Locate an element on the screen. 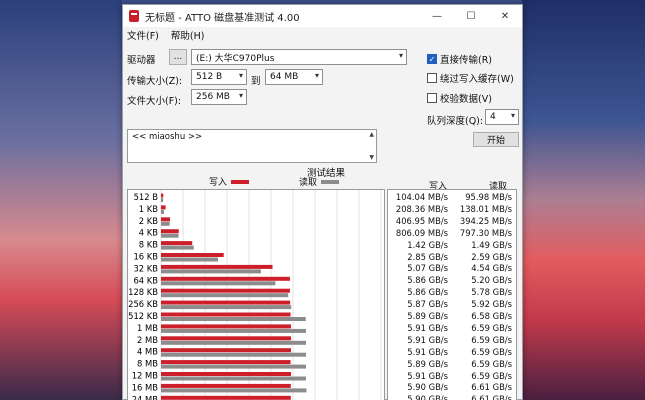 This screenshot has height=400, width=645. y-tick-label: 16 MB is located at coordinates (145, 387).